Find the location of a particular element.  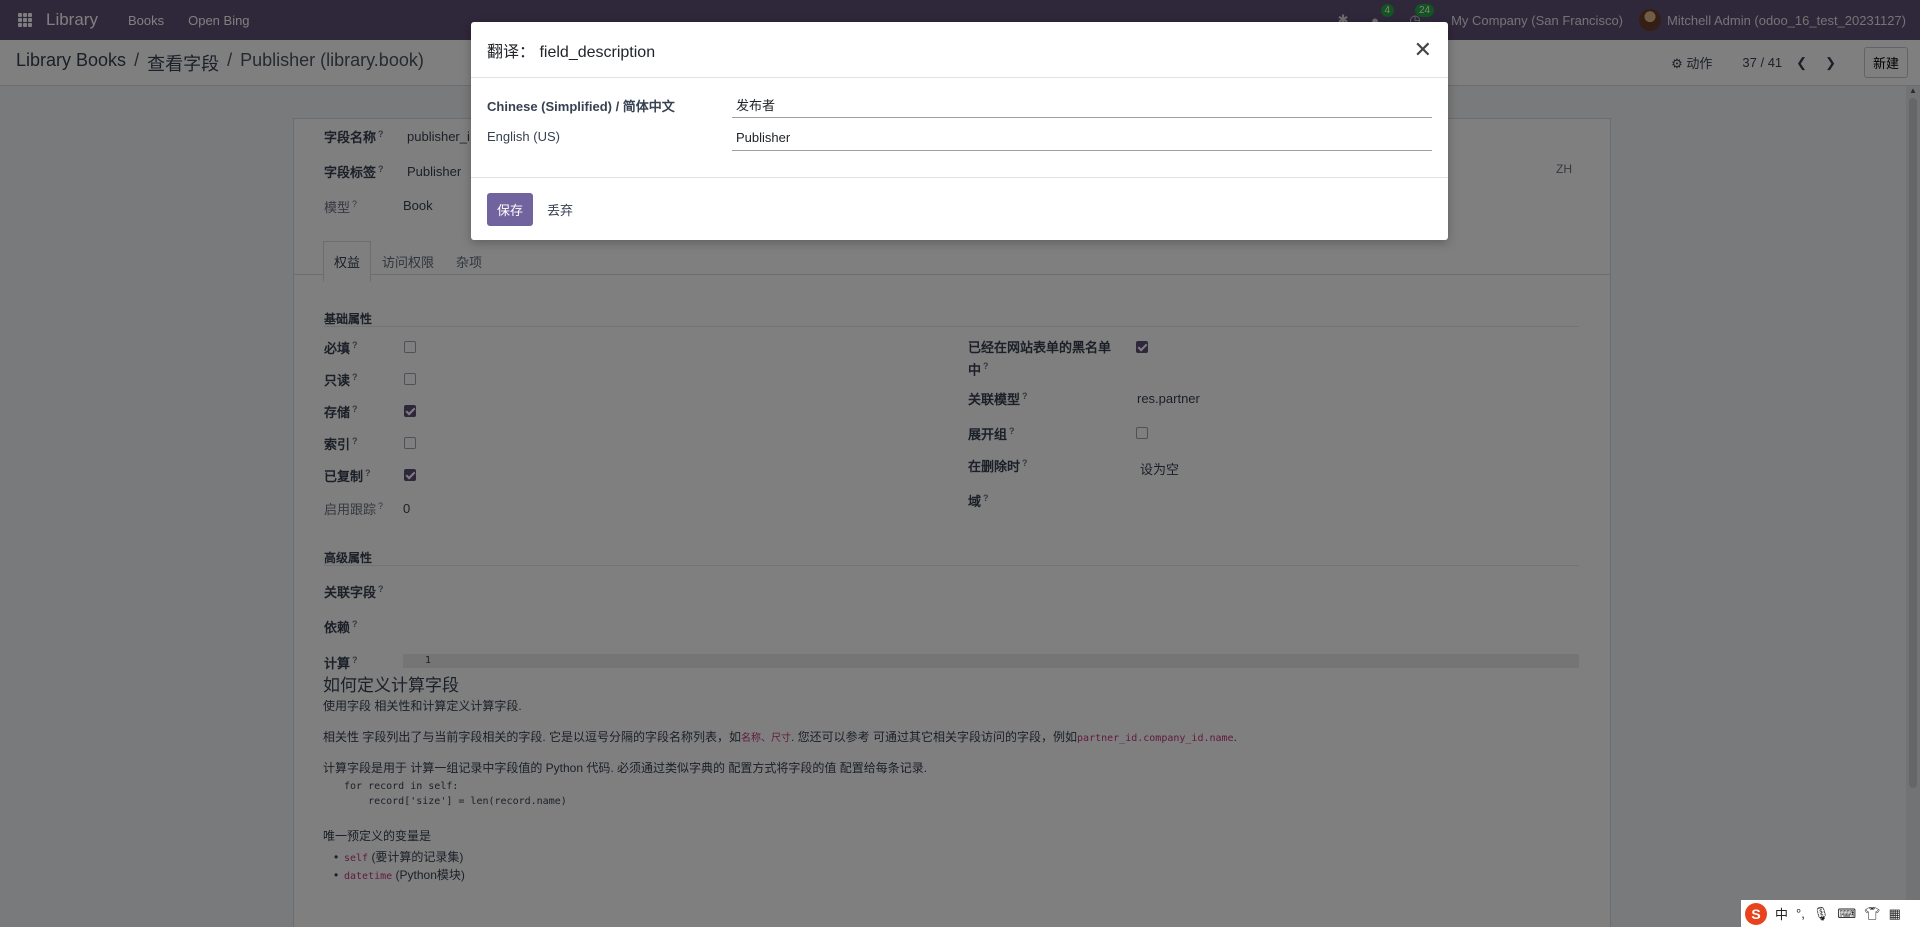

translation-row-en: English (US) is located at coordinates (959, 138).